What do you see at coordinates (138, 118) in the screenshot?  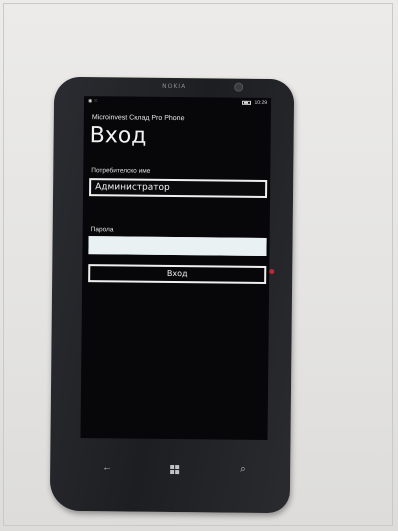 I see `app-title: Microinvest Склад Pro Phone` at bounding box center [138, 118].